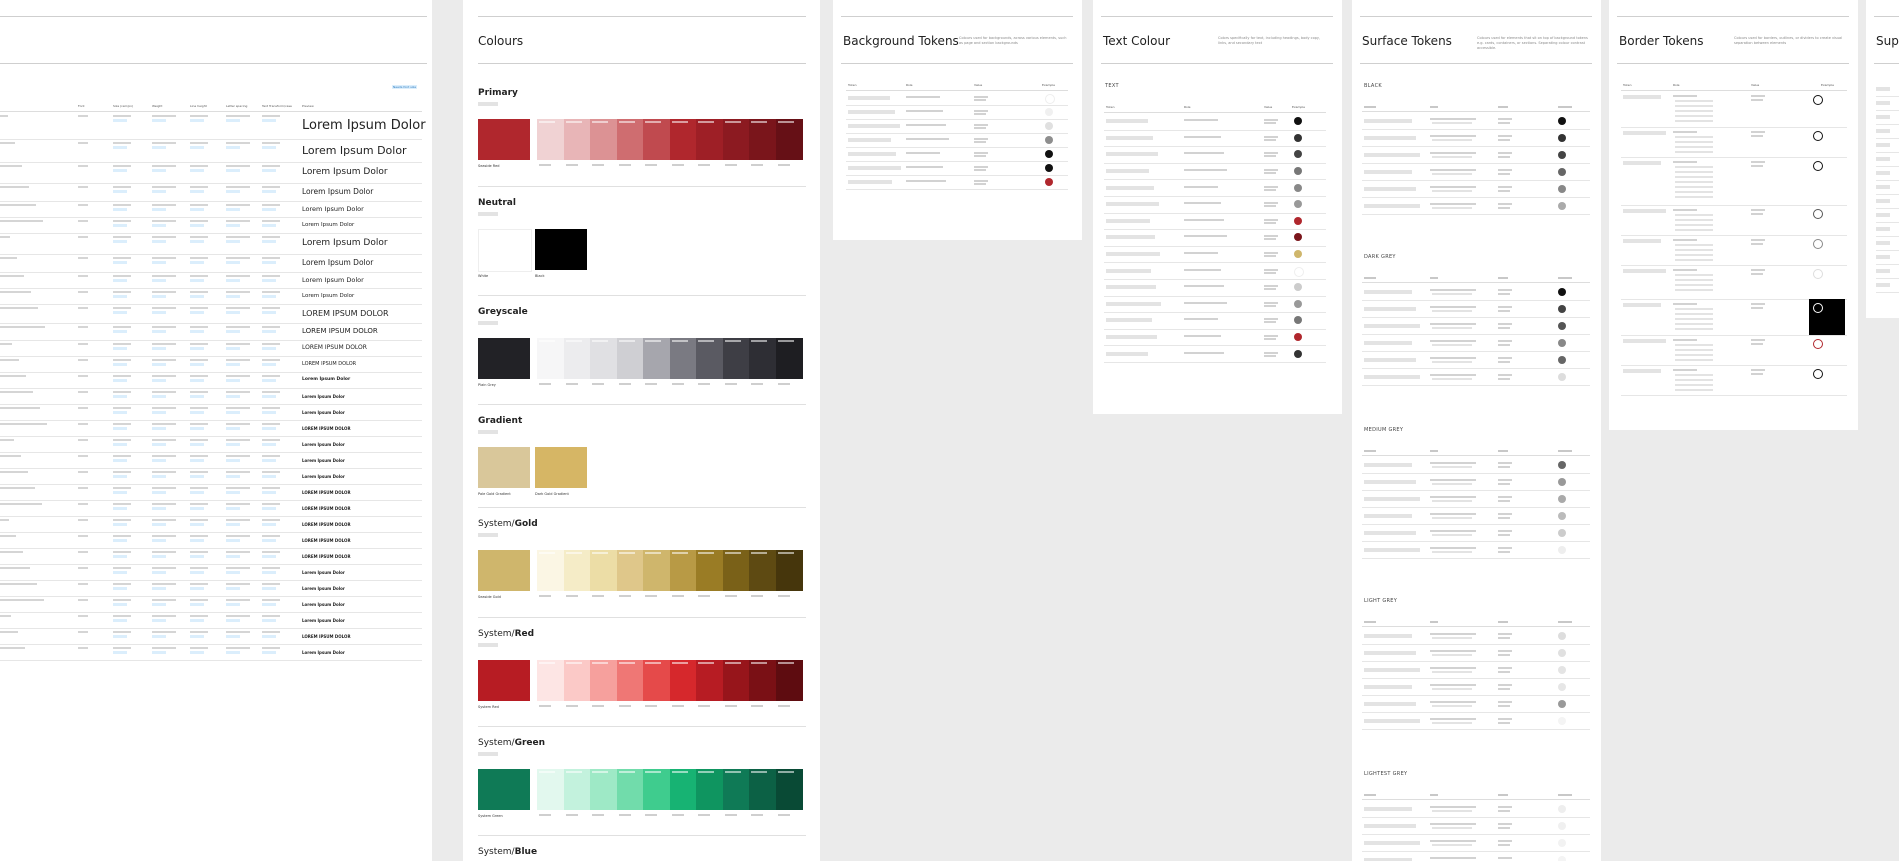 The image size is (1899, 861). What do you see at coordinates (1818, 374) in the screenshot?
I see `example-circle` at bounding box center [1818, 374].